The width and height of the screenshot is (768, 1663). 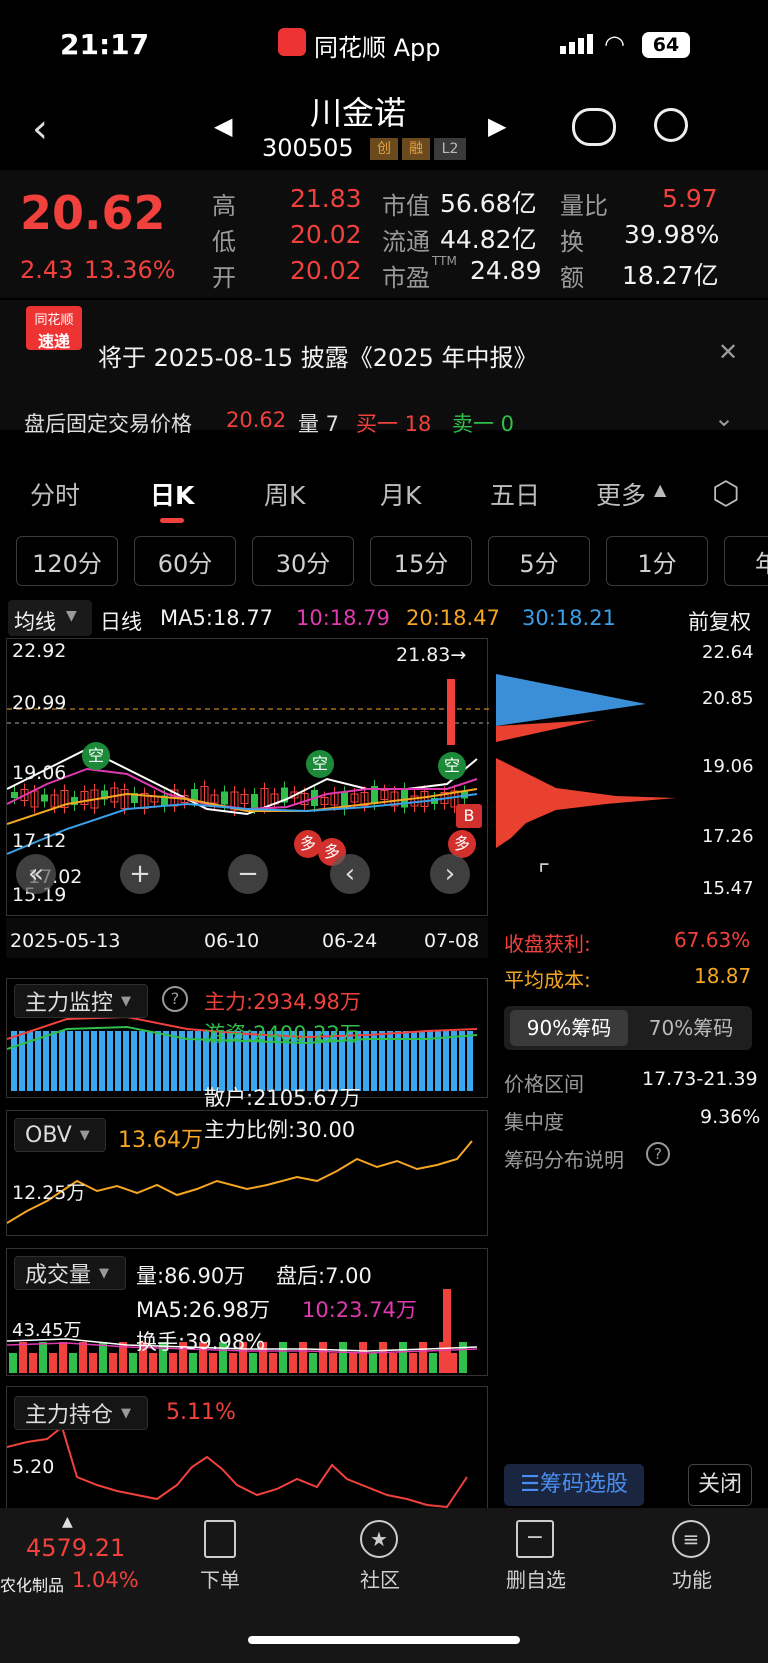 What do you see at coordinates (497, 126) in the screenshot?
I see `next-stock-icon: ▶` at bounding box center [497, 126].